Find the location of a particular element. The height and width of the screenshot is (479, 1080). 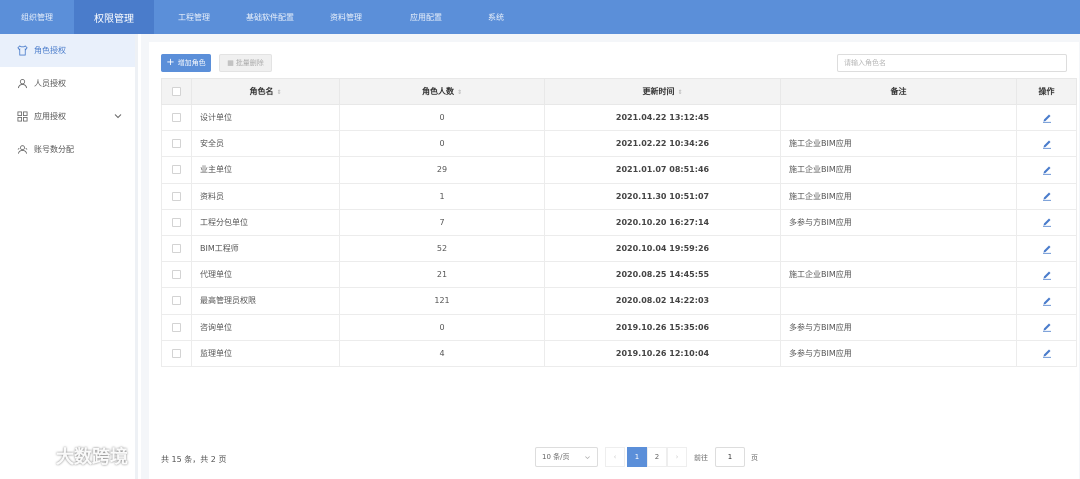

table-row: 监理单位 4 2019.10.26 12:10:04 多参与方BIM应用 is located at coordinates (619, 353).